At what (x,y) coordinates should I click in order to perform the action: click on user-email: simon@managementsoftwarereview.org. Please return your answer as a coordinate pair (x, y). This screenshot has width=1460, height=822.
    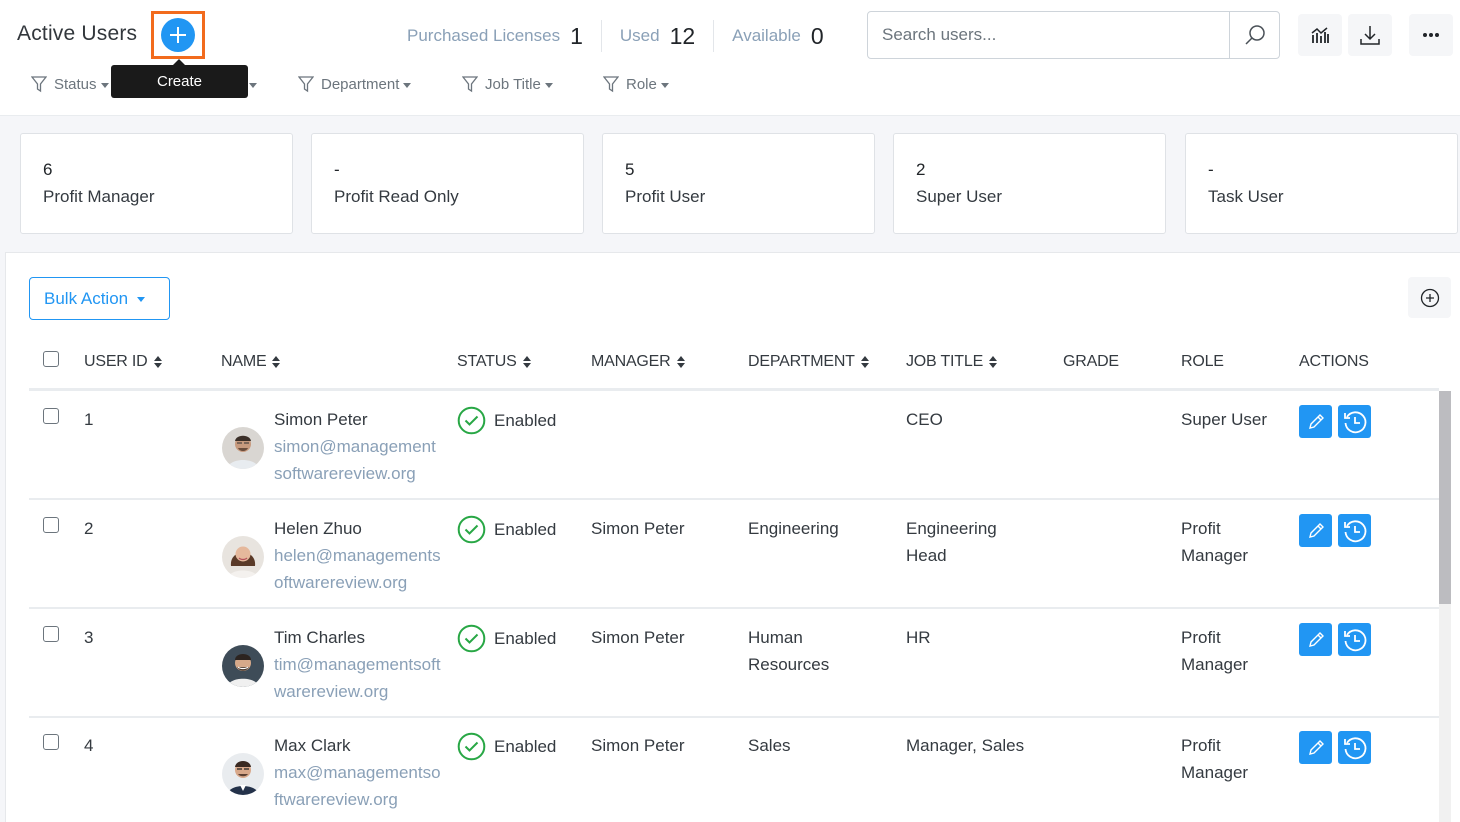
    Looking at the image, I should click on (355, 460).